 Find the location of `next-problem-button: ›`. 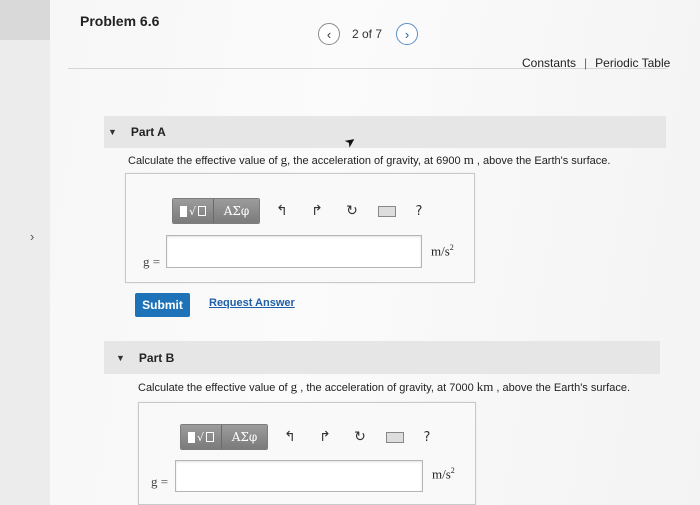

next-problem-button: › is located at coordinates (407, 34).